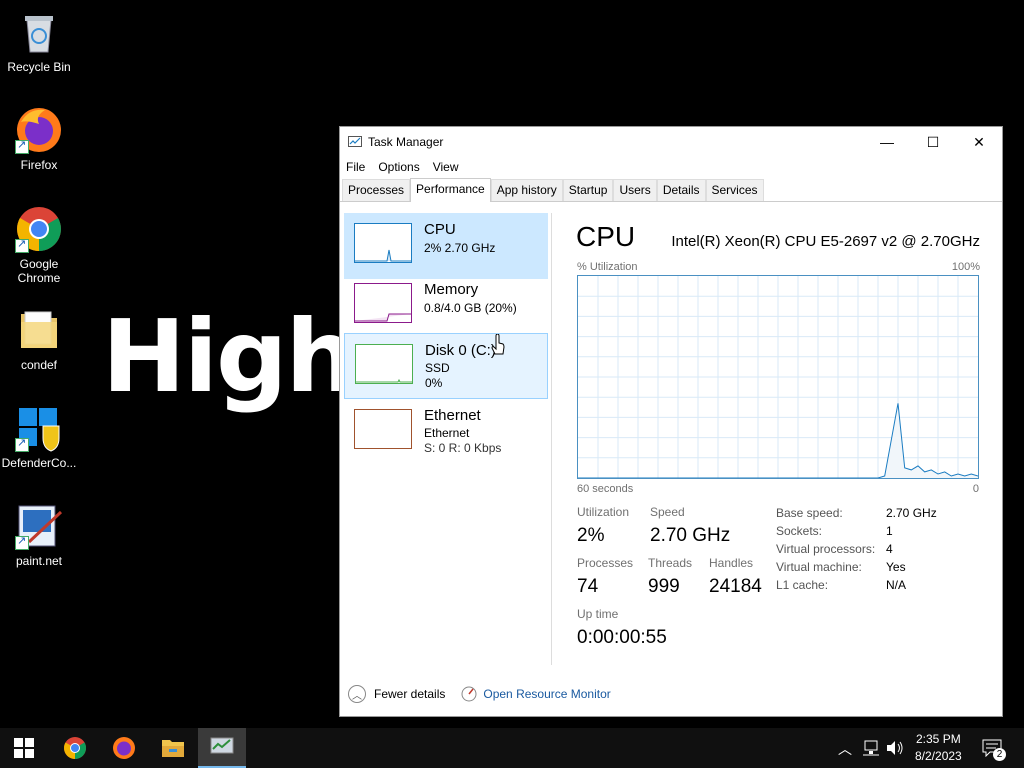  What do you see at coordinates (605, 563) in the screenshot?
I see `processes-label: Processes` at bounding box center [605, 563].